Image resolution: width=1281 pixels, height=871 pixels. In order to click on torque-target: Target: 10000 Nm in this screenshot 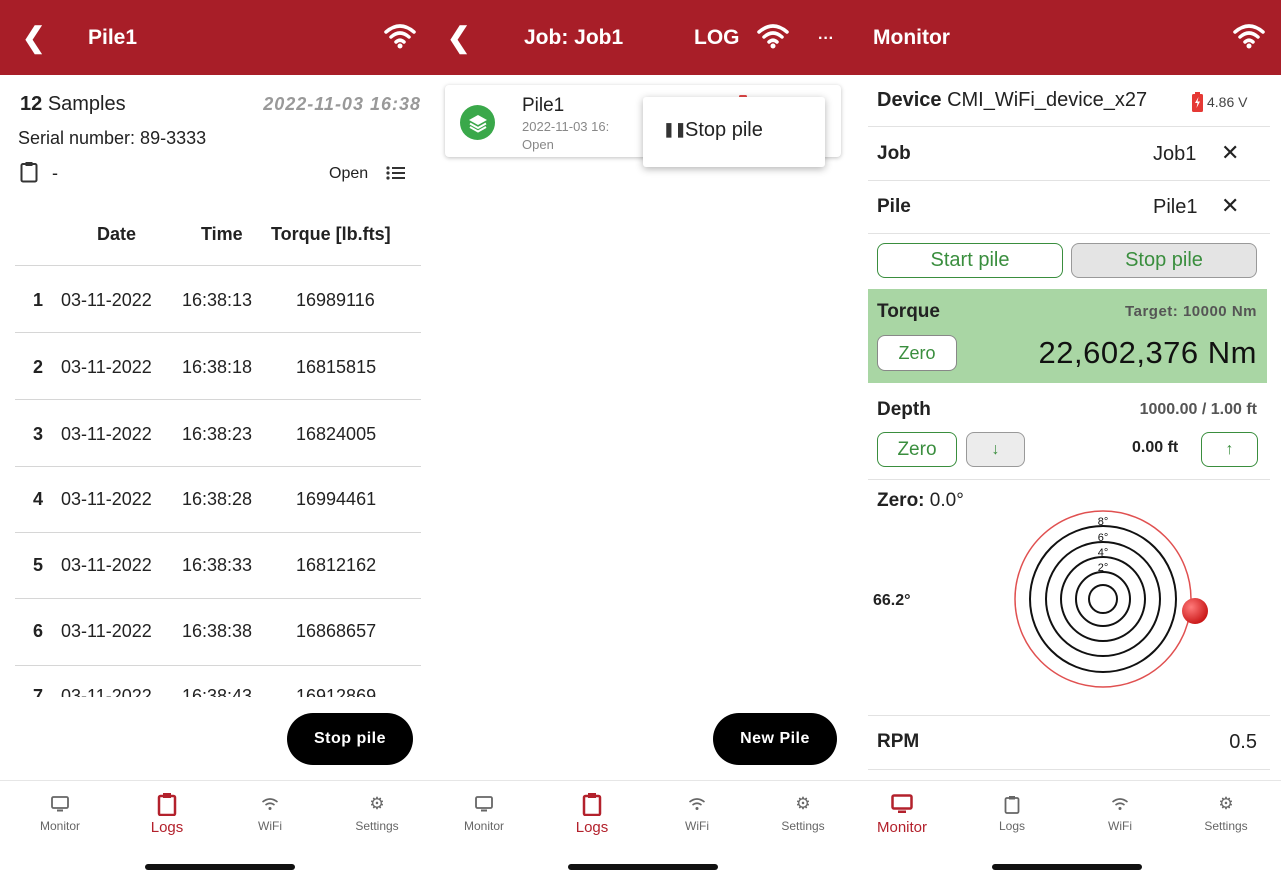, I will do `click(1191, 311)`.